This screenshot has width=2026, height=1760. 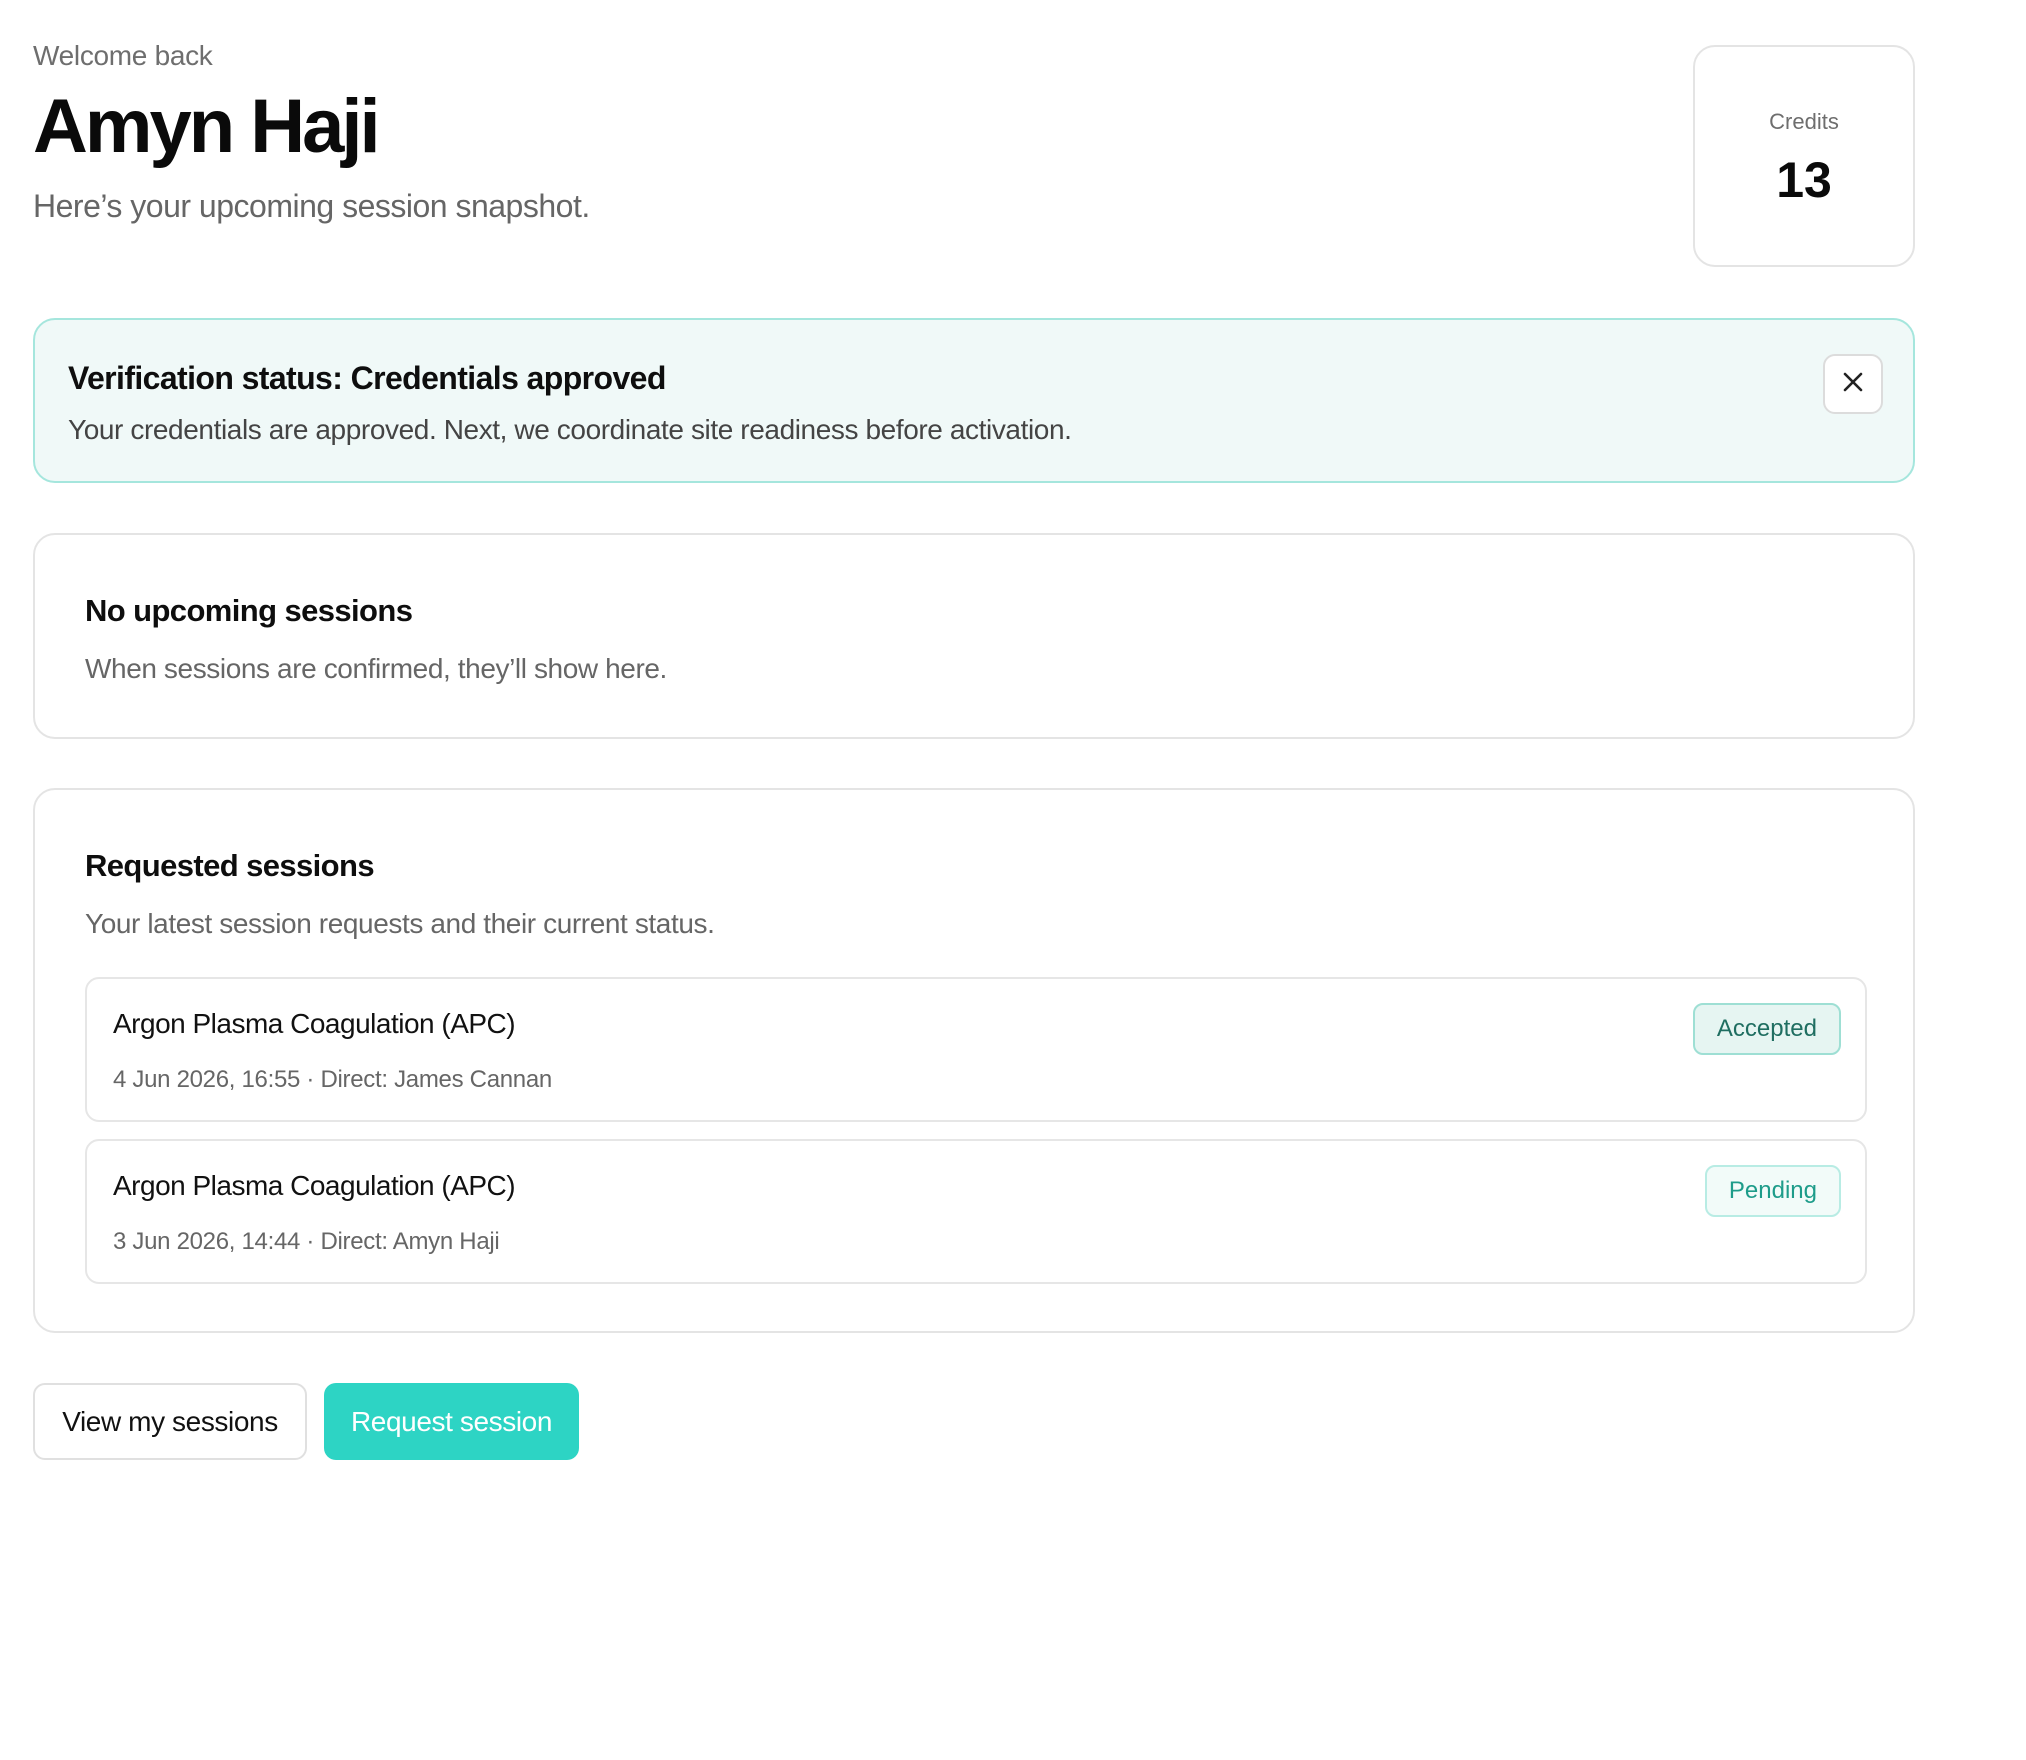 I want to click on view-my-sessions-button: View my sessions, so click(x=170, y=1421).